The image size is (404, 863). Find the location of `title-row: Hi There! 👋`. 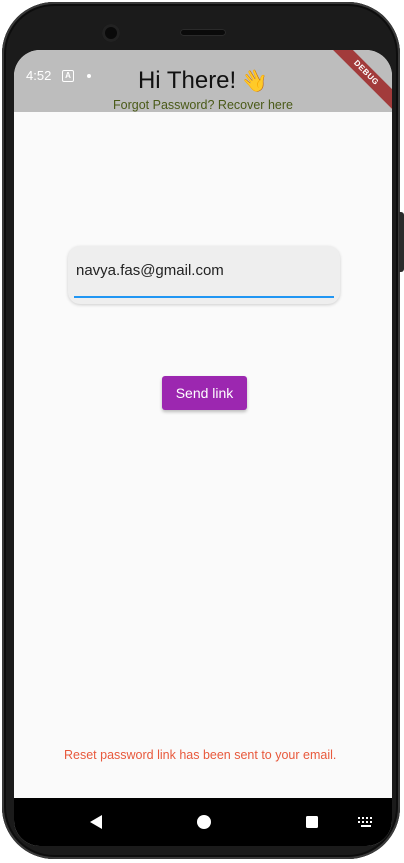

title-row: Hi There! 👋 is located at coordinates (203, 81).